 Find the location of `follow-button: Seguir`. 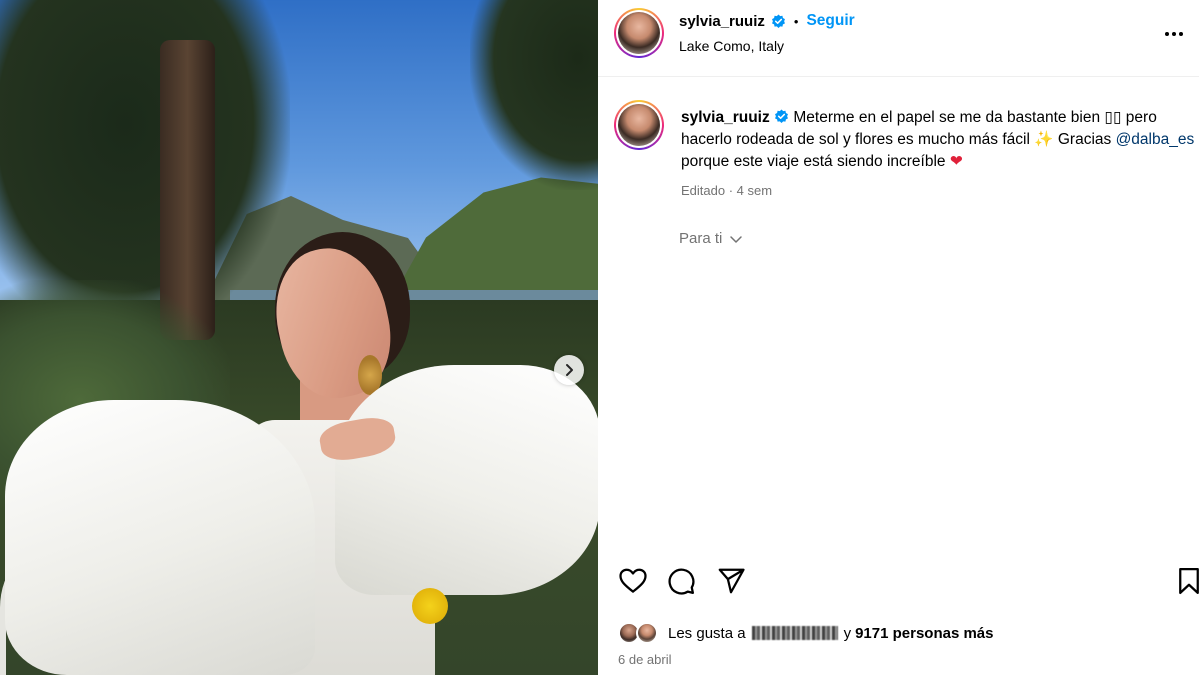

follow-button: Seguir is located at coordinates (830, 21).